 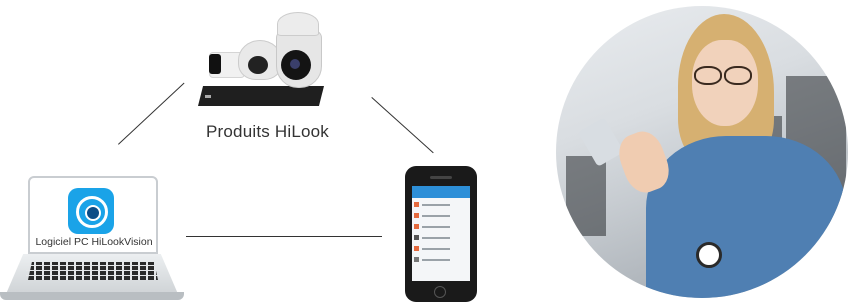 I want to click on hilookvision-app-icon, so click(x=91, y=211).